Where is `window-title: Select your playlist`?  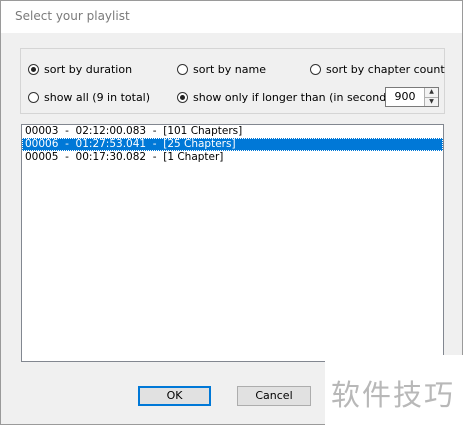
window-title: Select your playlist is located at coordinates (72, 16).